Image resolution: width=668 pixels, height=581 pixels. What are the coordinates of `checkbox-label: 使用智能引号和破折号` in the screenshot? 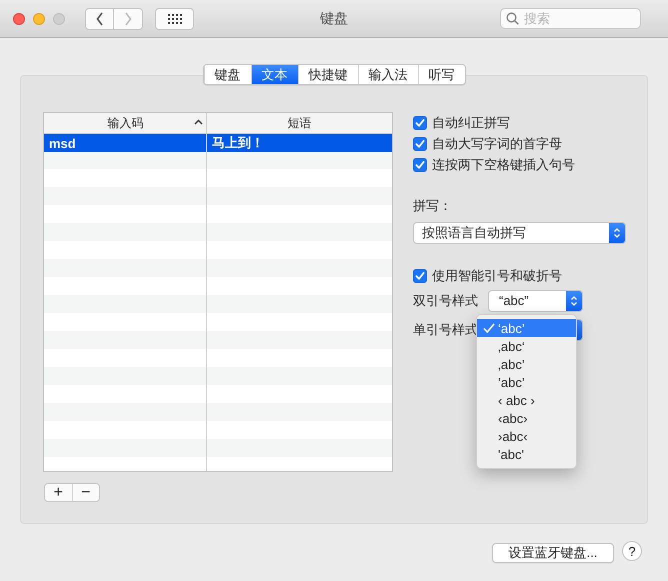 It's located at (497, 275).